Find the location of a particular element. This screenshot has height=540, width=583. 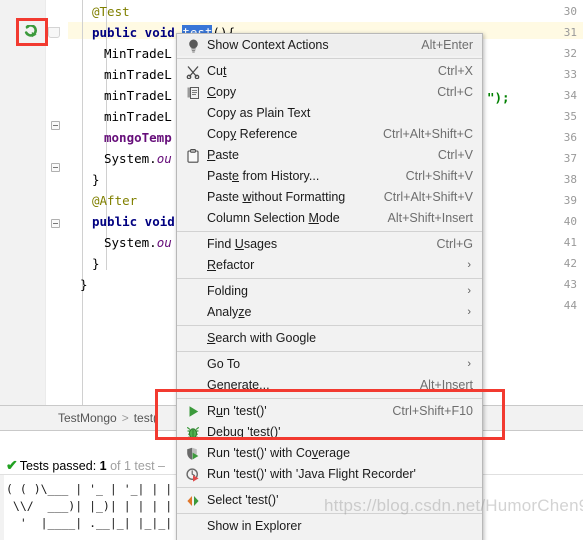

line-number: 37 is located at coordinates (570, 158).